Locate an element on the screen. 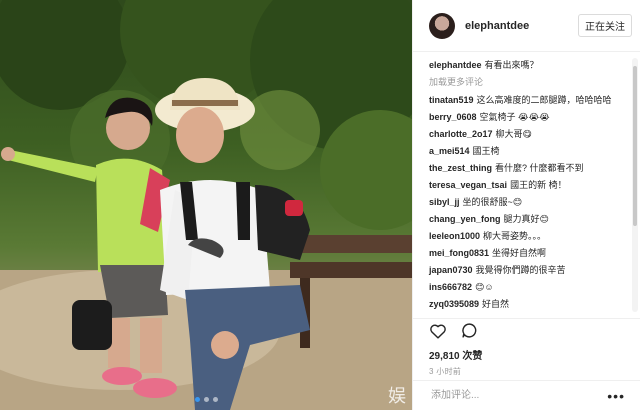 This screenshot has height=410, width=640. comment-row: teresa_vegan_tsai 國王的新 椅！ is located at coordinates (526, 185).